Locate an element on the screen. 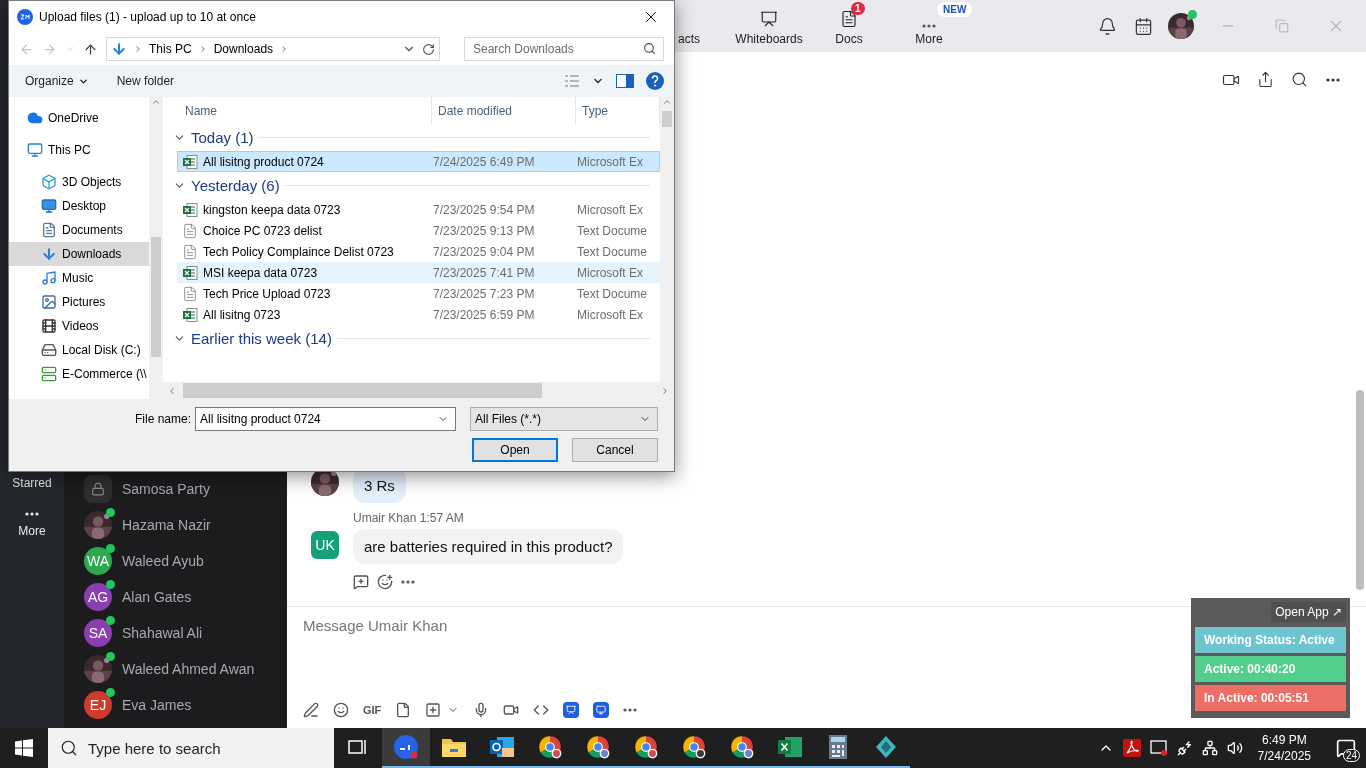  search-field: Search Downloads is located at coordinates (564, 49).